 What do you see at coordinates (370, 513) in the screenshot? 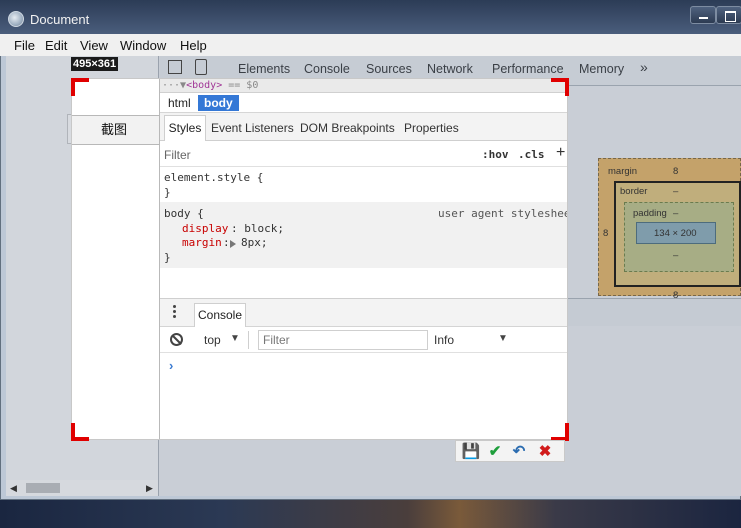
I see `desktop-background` at bounding box center [370, 513].